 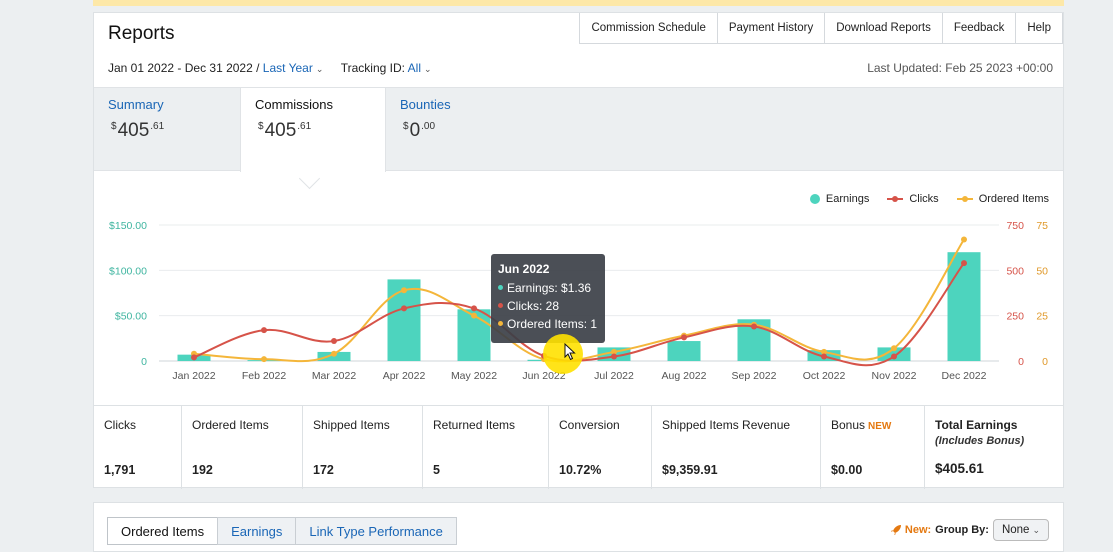 I want to click on stat-clicks: Clicks 1,791, so click(x=138, y=447).